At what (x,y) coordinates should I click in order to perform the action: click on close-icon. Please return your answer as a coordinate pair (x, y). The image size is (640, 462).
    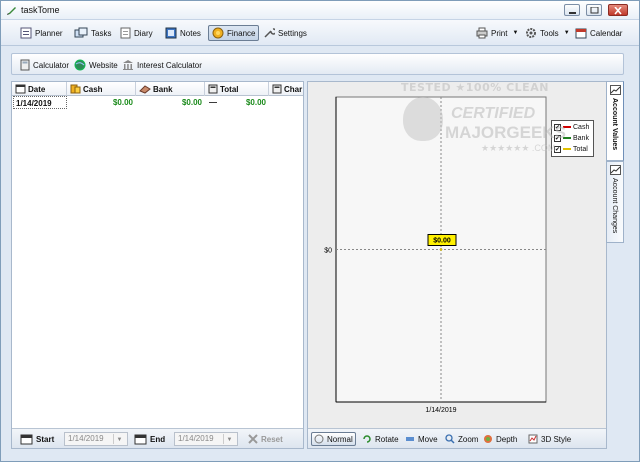
    Looking at the image, I should click on (618, 11).